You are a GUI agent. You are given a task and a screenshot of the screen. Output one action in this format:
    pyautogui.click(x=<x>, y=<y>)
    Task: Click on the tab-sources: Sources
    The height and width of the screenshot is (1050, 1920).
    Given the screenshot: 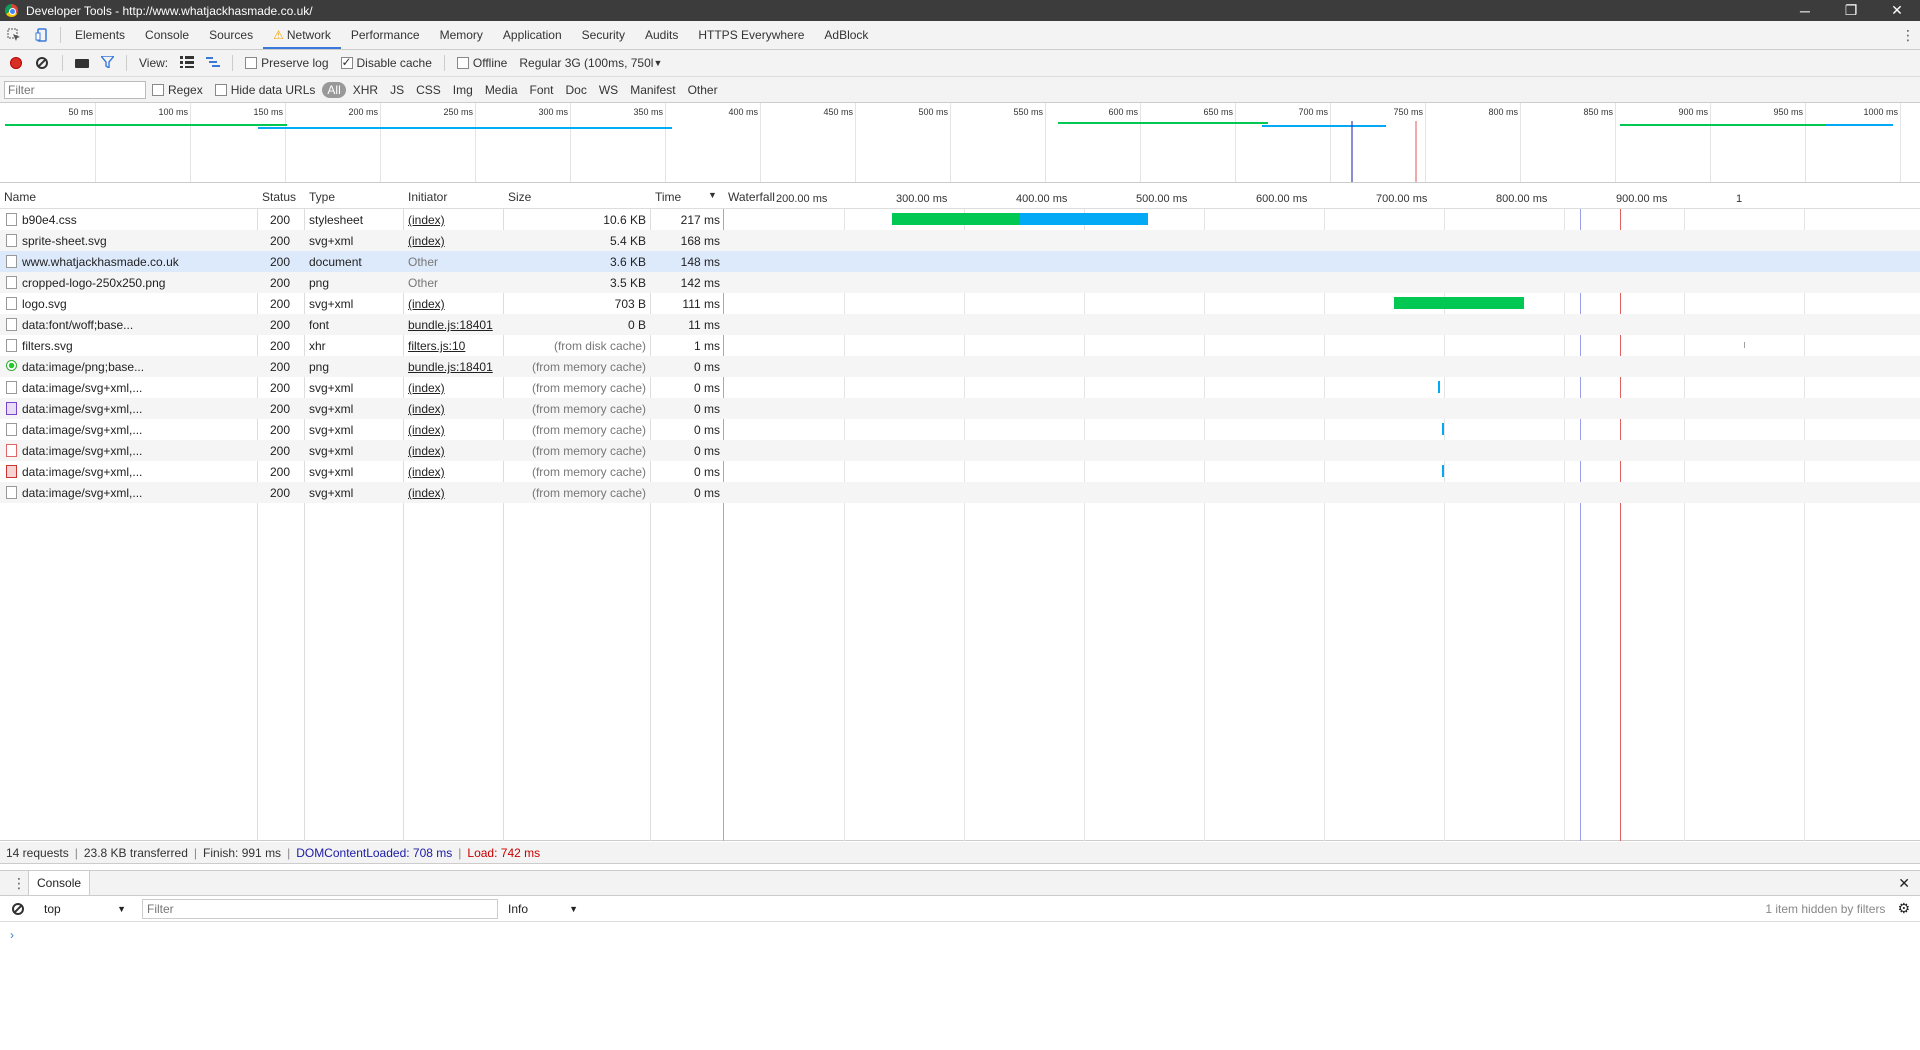 What is the action you would take?
    pyautogui.click(x=231, y=35)
    